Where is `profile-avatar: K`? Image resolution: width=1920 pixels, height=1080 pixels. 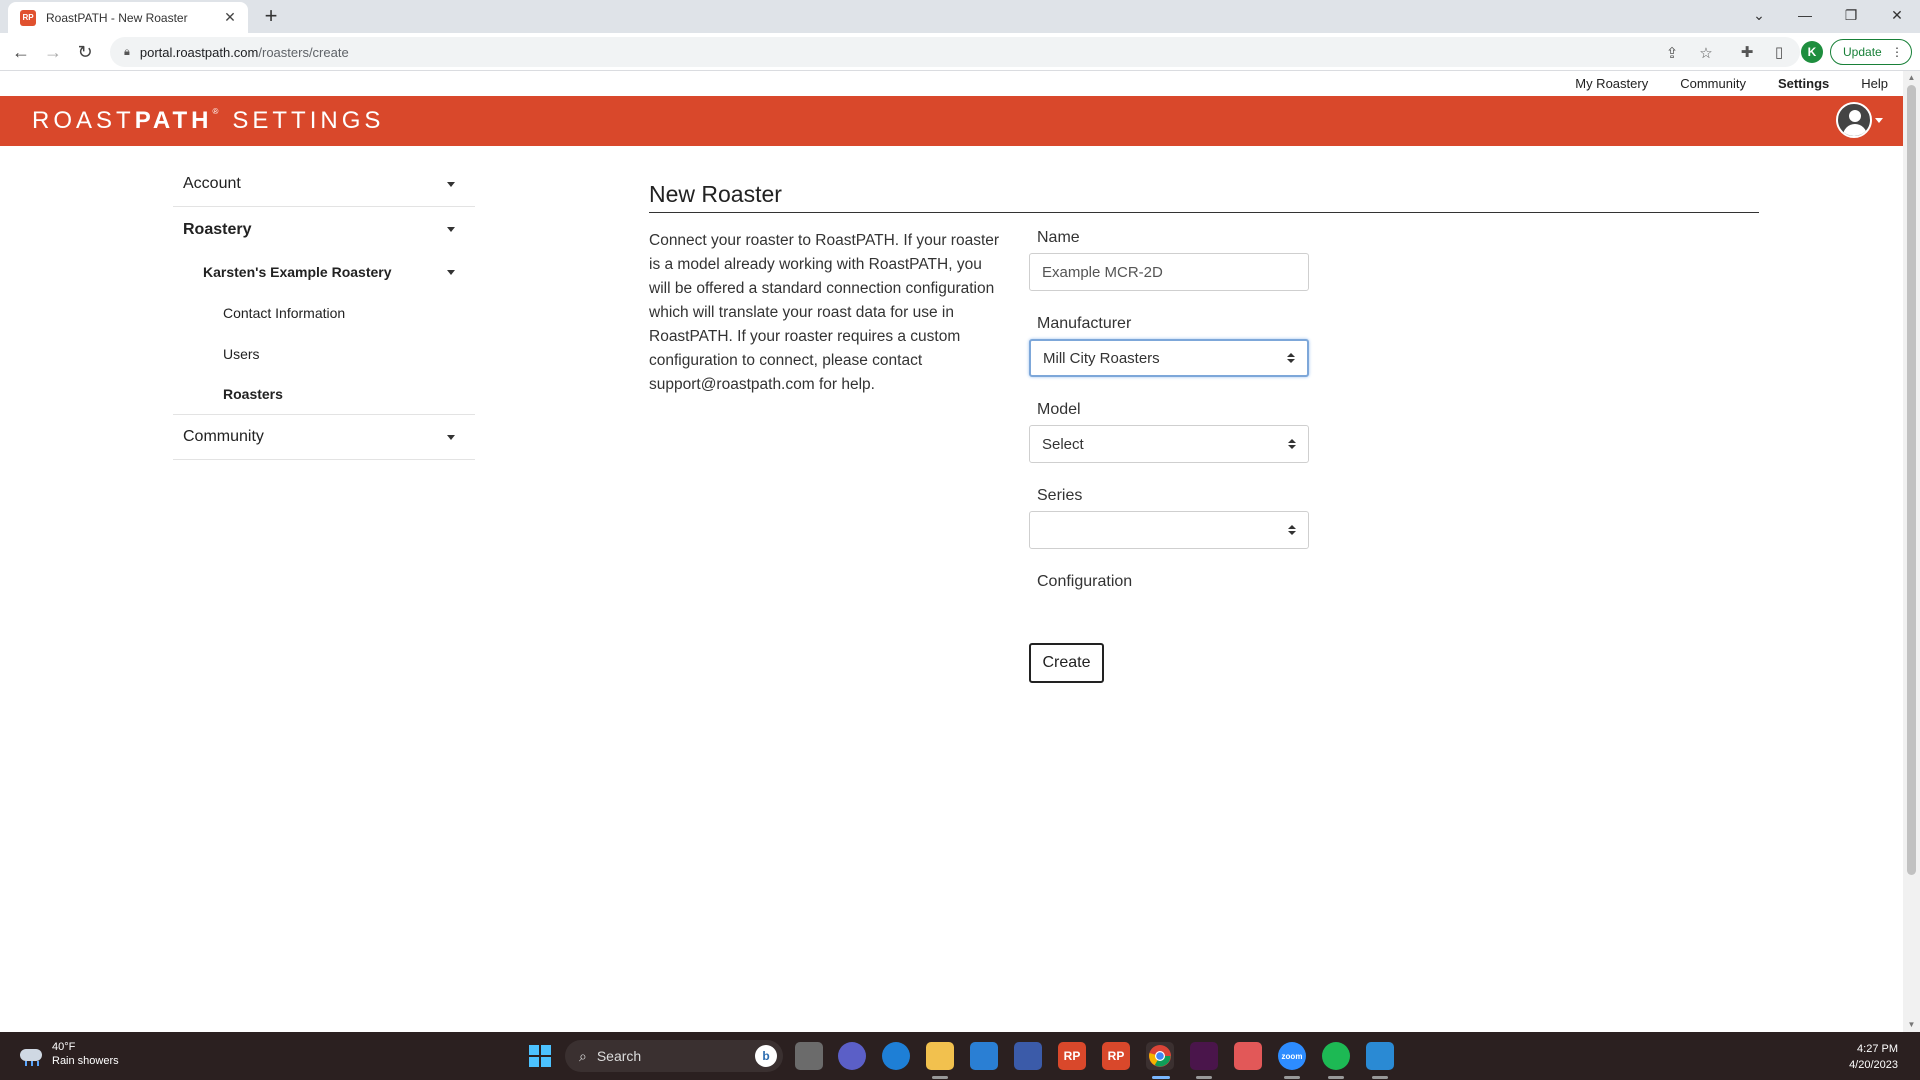
profile-avatar: K is located at coordinates (1812, 52).